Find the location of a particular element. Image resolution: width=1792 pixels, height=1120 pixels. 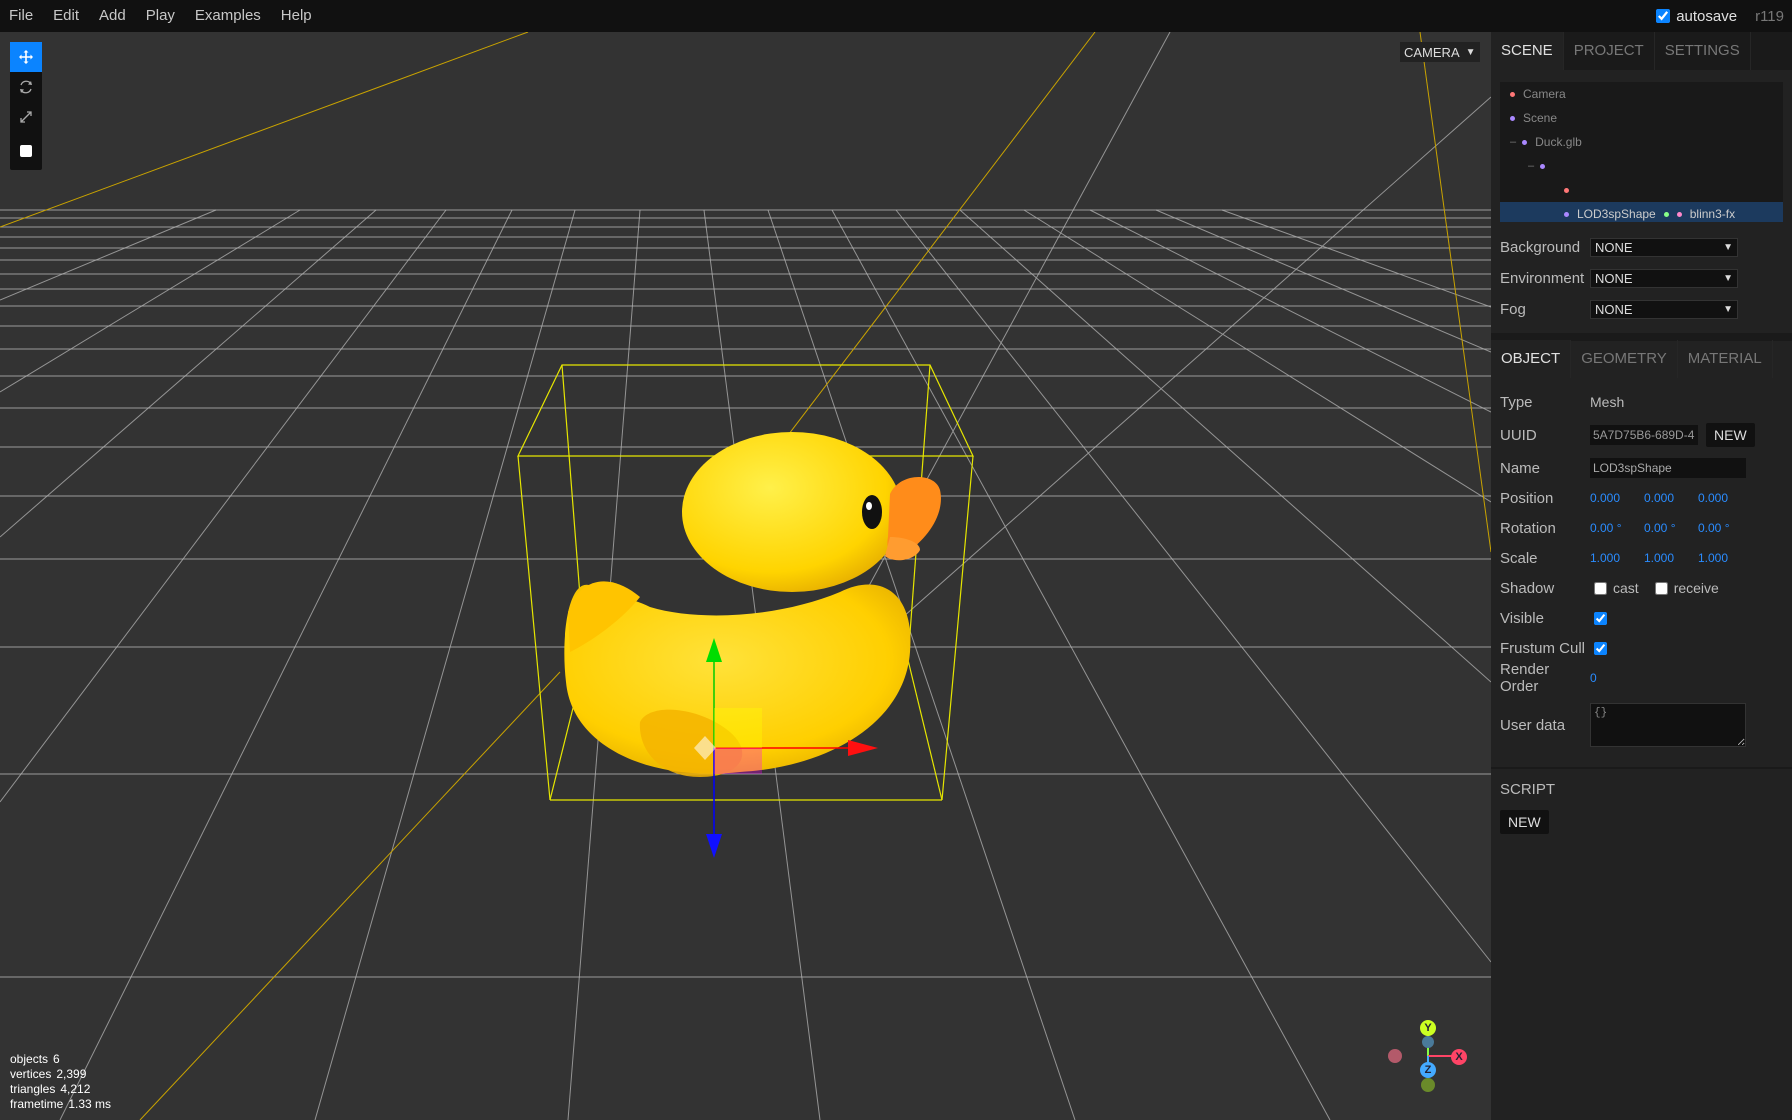

frametime-value: 1.33 ms is located at coordinates (90, 1104).